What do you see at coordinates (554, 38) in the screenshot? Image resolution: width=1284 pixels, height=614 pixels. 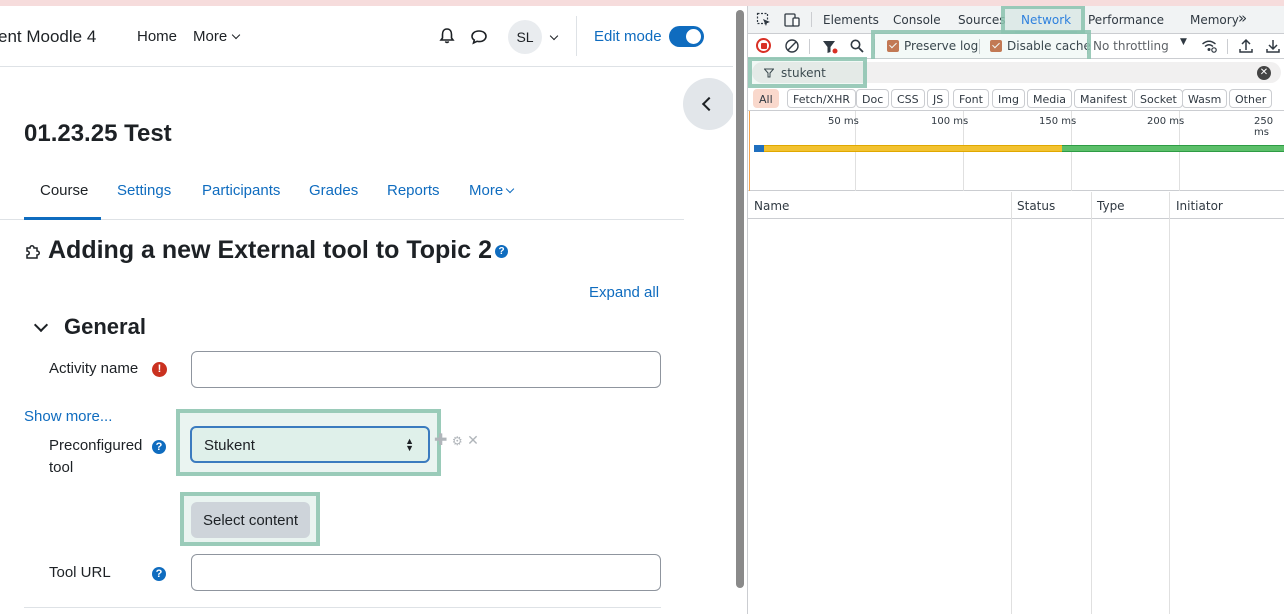 I see `user-menu-chevron-icon` at bounding box center [554, 38].